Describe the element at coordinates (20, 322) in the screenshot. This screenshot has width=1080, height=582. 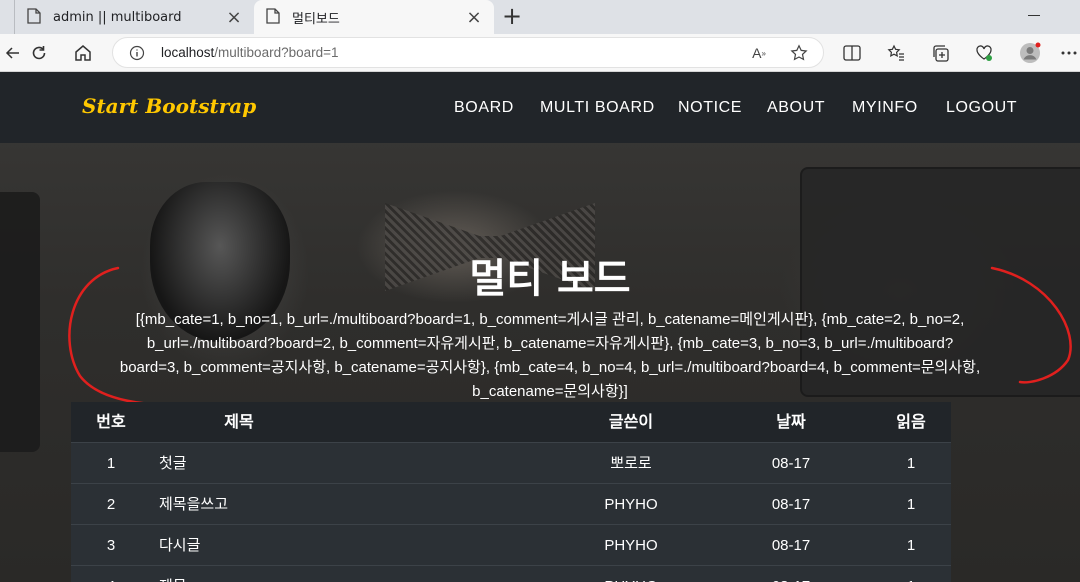
I see `background-wallet-image` at that location.